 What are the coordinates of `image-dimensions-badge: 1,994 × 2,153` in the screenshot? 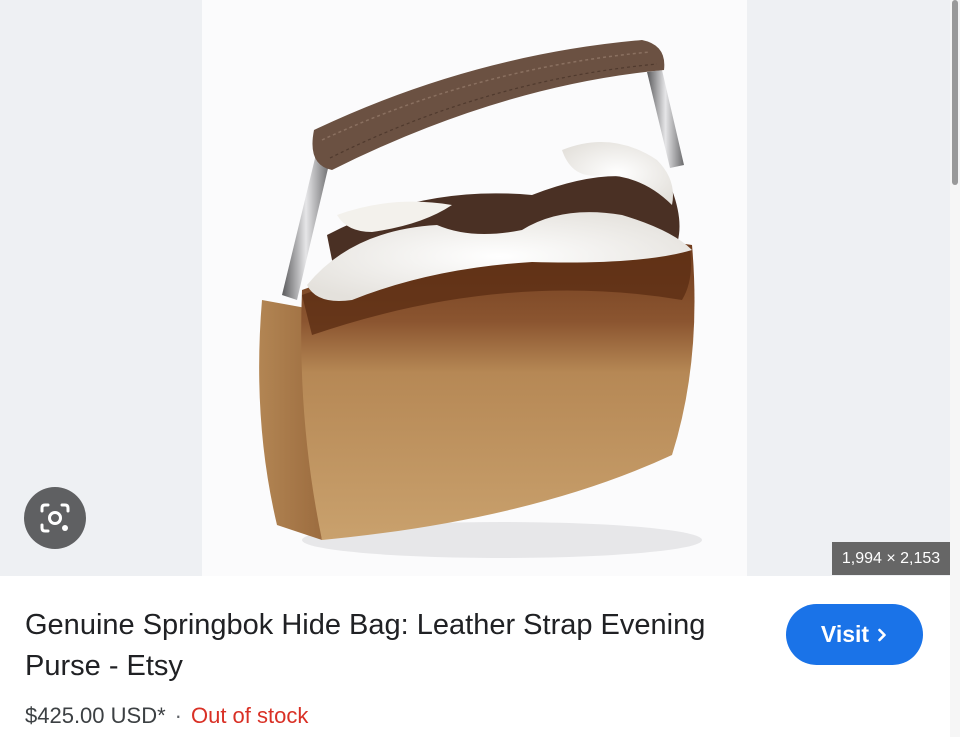 It's located at (891, 558).